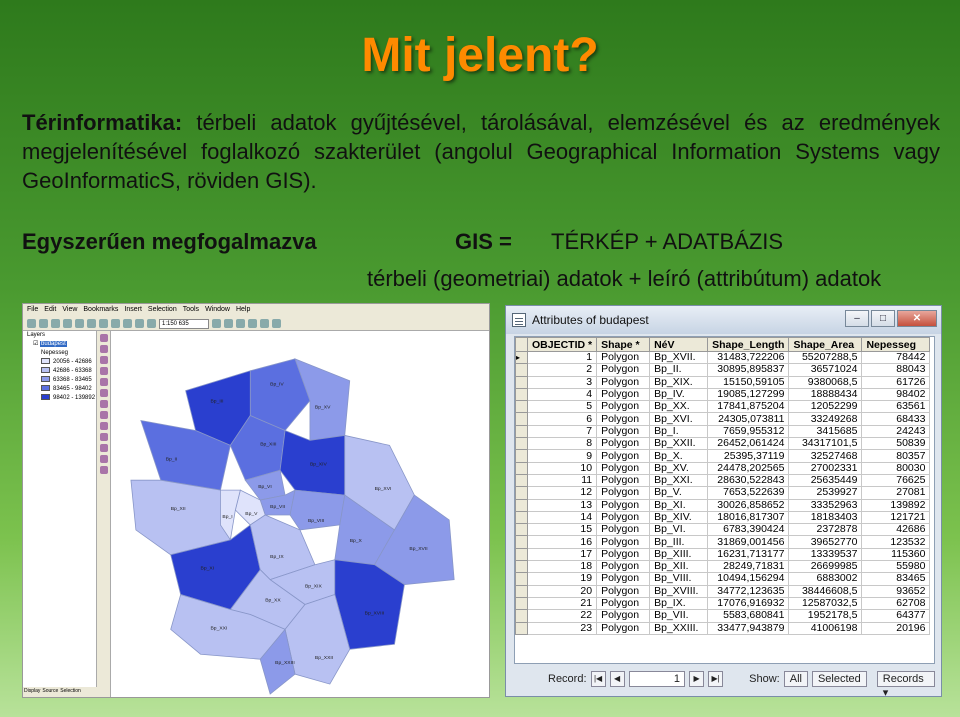 The image size is (960, 717). I want to click on table-cell: 1, so click(562, 357).